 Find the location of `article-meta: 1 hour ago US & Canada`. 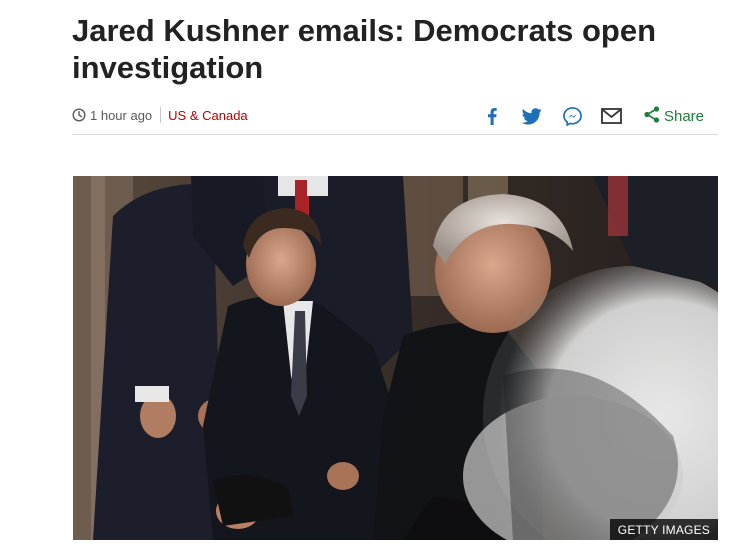

article-meta: 1 hour ago US & Canada is located at coordinates (160, 115).